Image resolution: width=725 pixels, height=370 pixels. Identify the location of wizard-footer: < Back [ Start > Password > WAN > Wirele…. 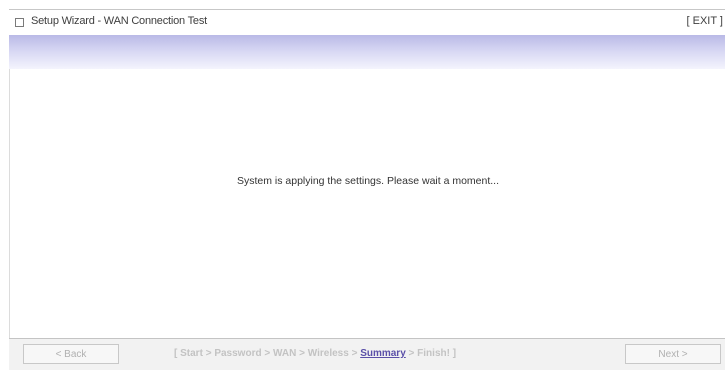
(367, 354).